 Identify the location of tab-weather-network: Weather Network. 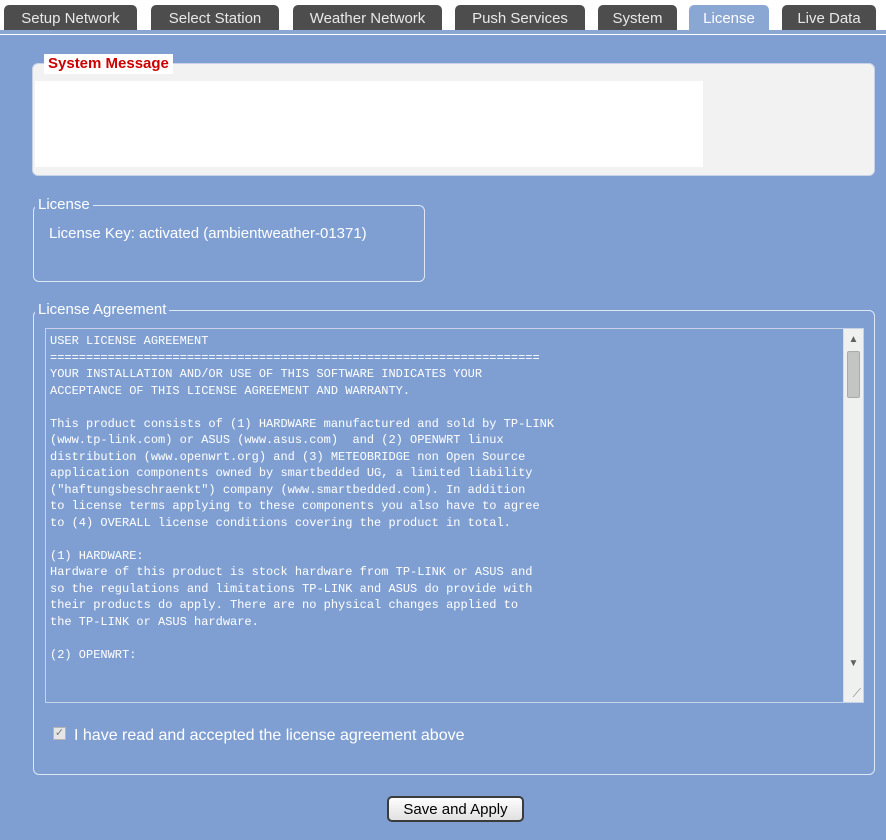
(367, 18).